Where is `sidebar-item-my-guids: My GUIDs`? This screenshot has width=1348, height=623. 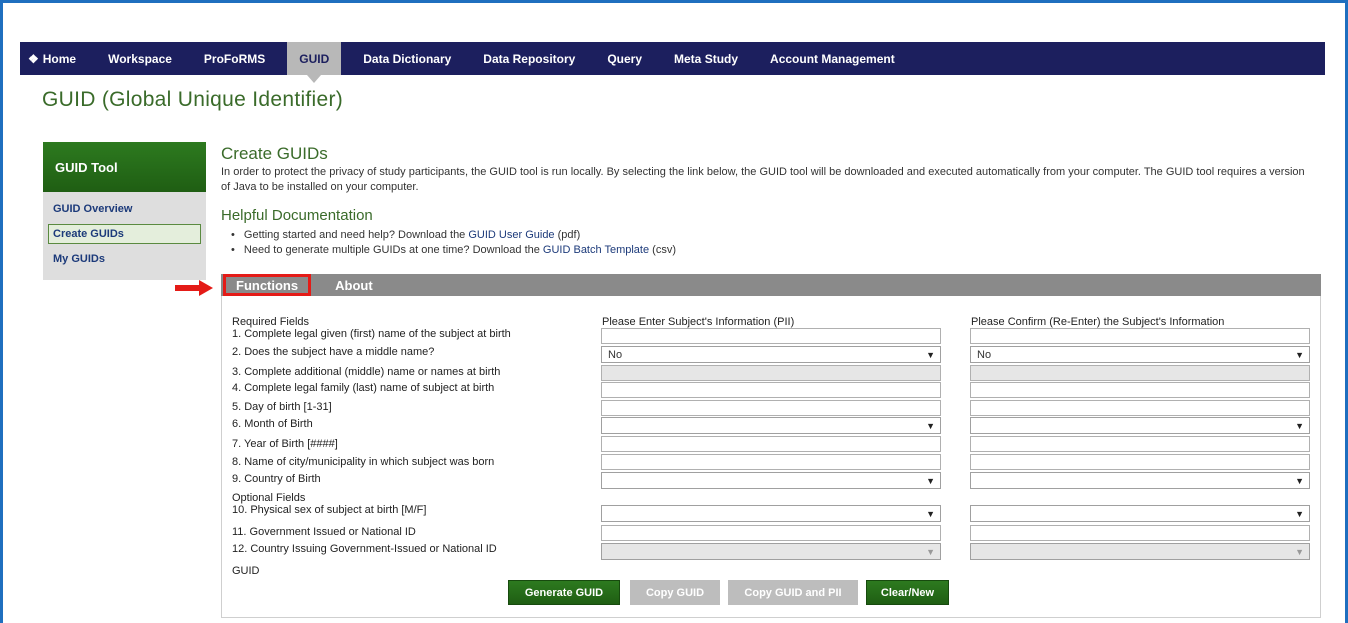
sidebar-item-my-guids: My GUIDs is located at coordinates (124, 259).